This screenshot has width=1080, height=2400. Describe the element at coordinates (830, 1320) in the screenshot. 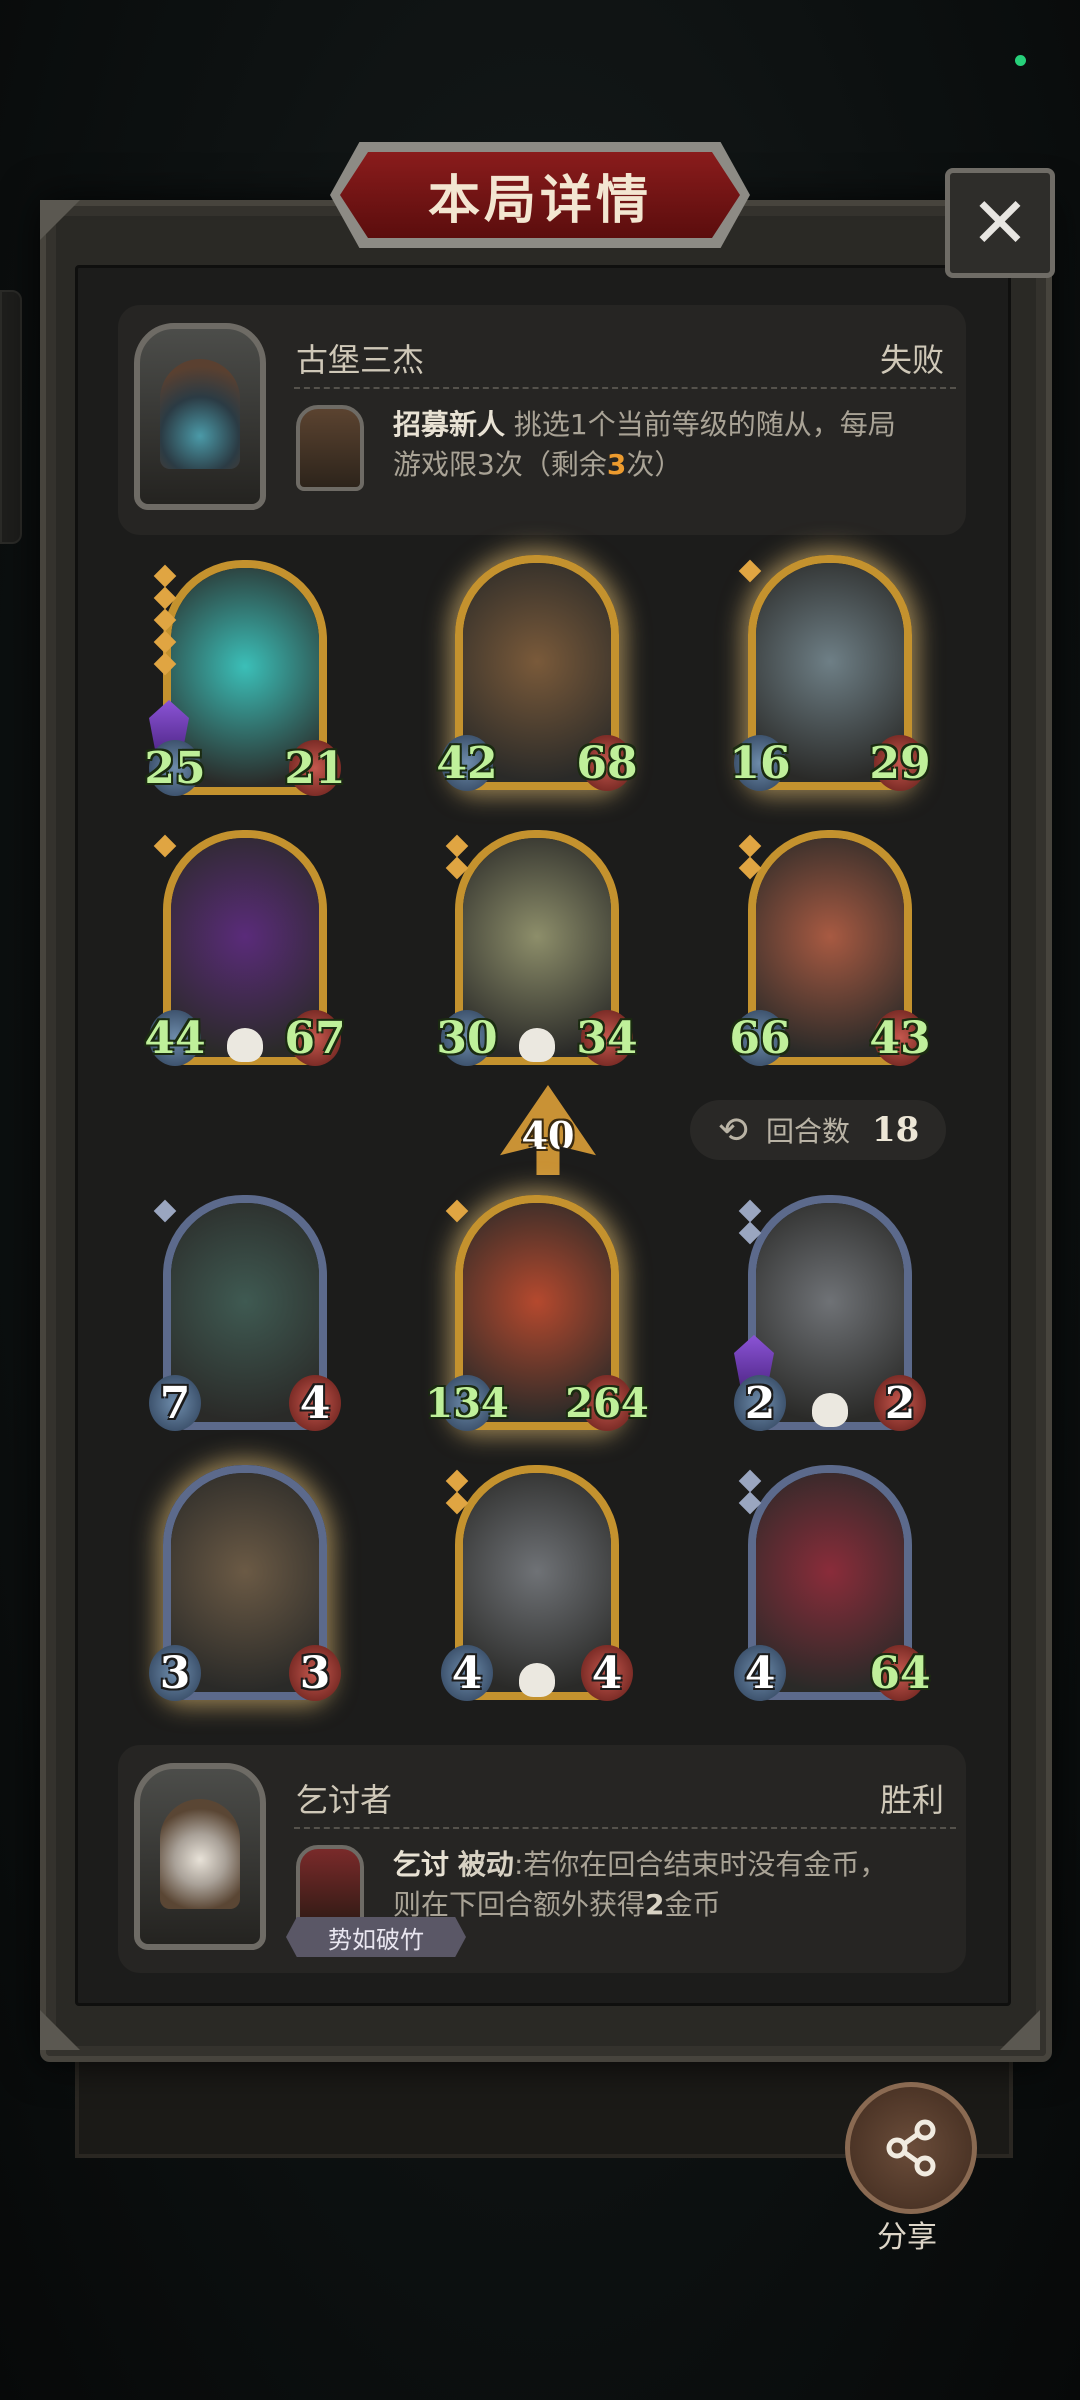

I see `minion-card: 22` at that location.